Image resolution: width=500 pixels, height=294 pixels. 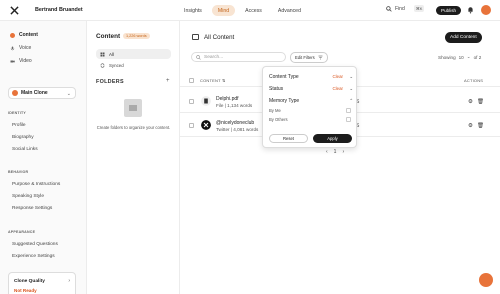 What do you see at coordinates (463, 37) in the screenshot?
I see `add-content-button: Add Content` at bounding box center [463, 37].